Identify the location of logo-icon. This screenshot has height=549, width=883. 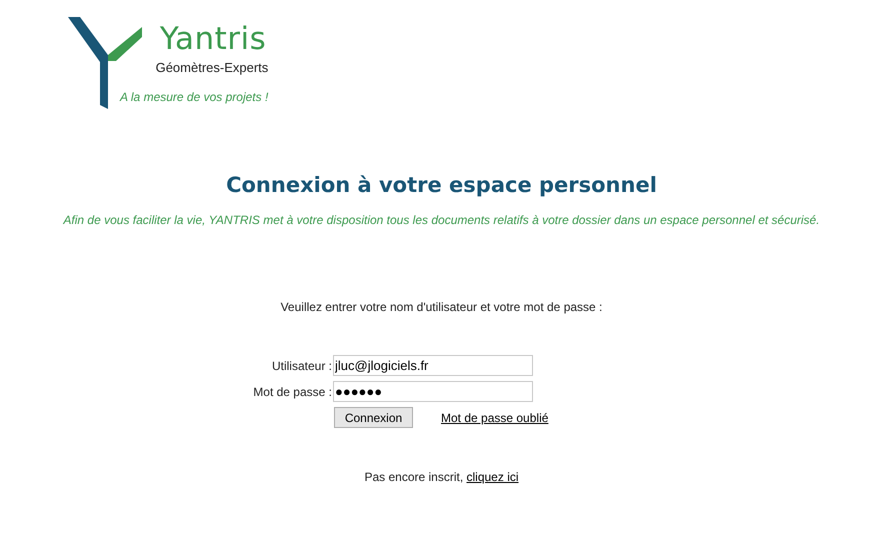
(105, 63).